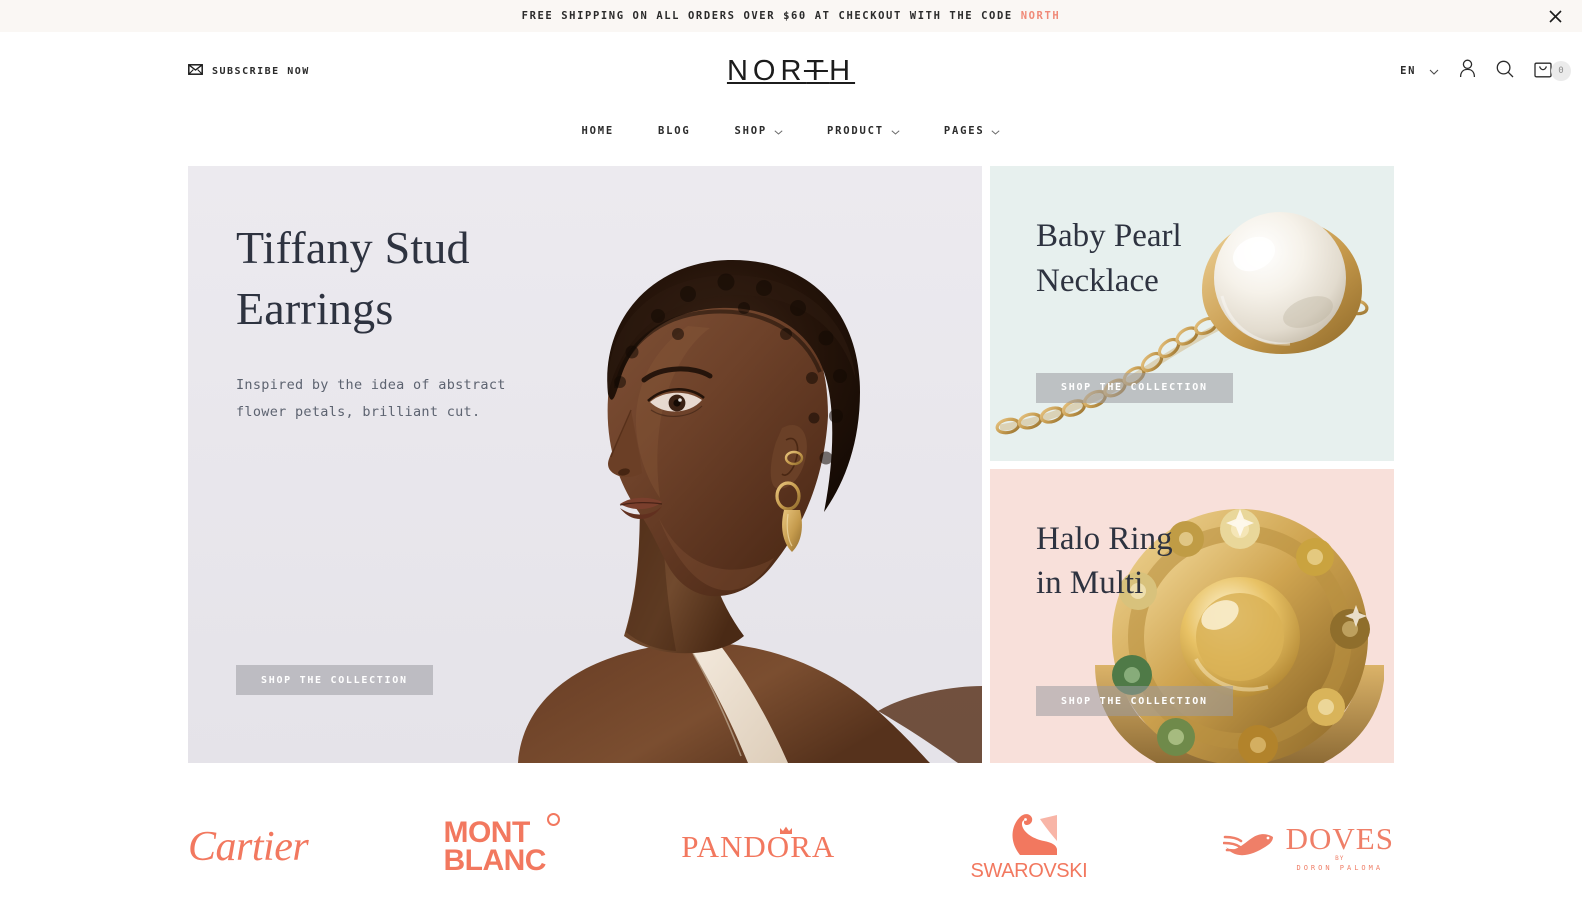  What do you see at coordinates (766, 70) in the screenshot?
I see `logo-text-part1: NOR` at bounding box center [766, 70].